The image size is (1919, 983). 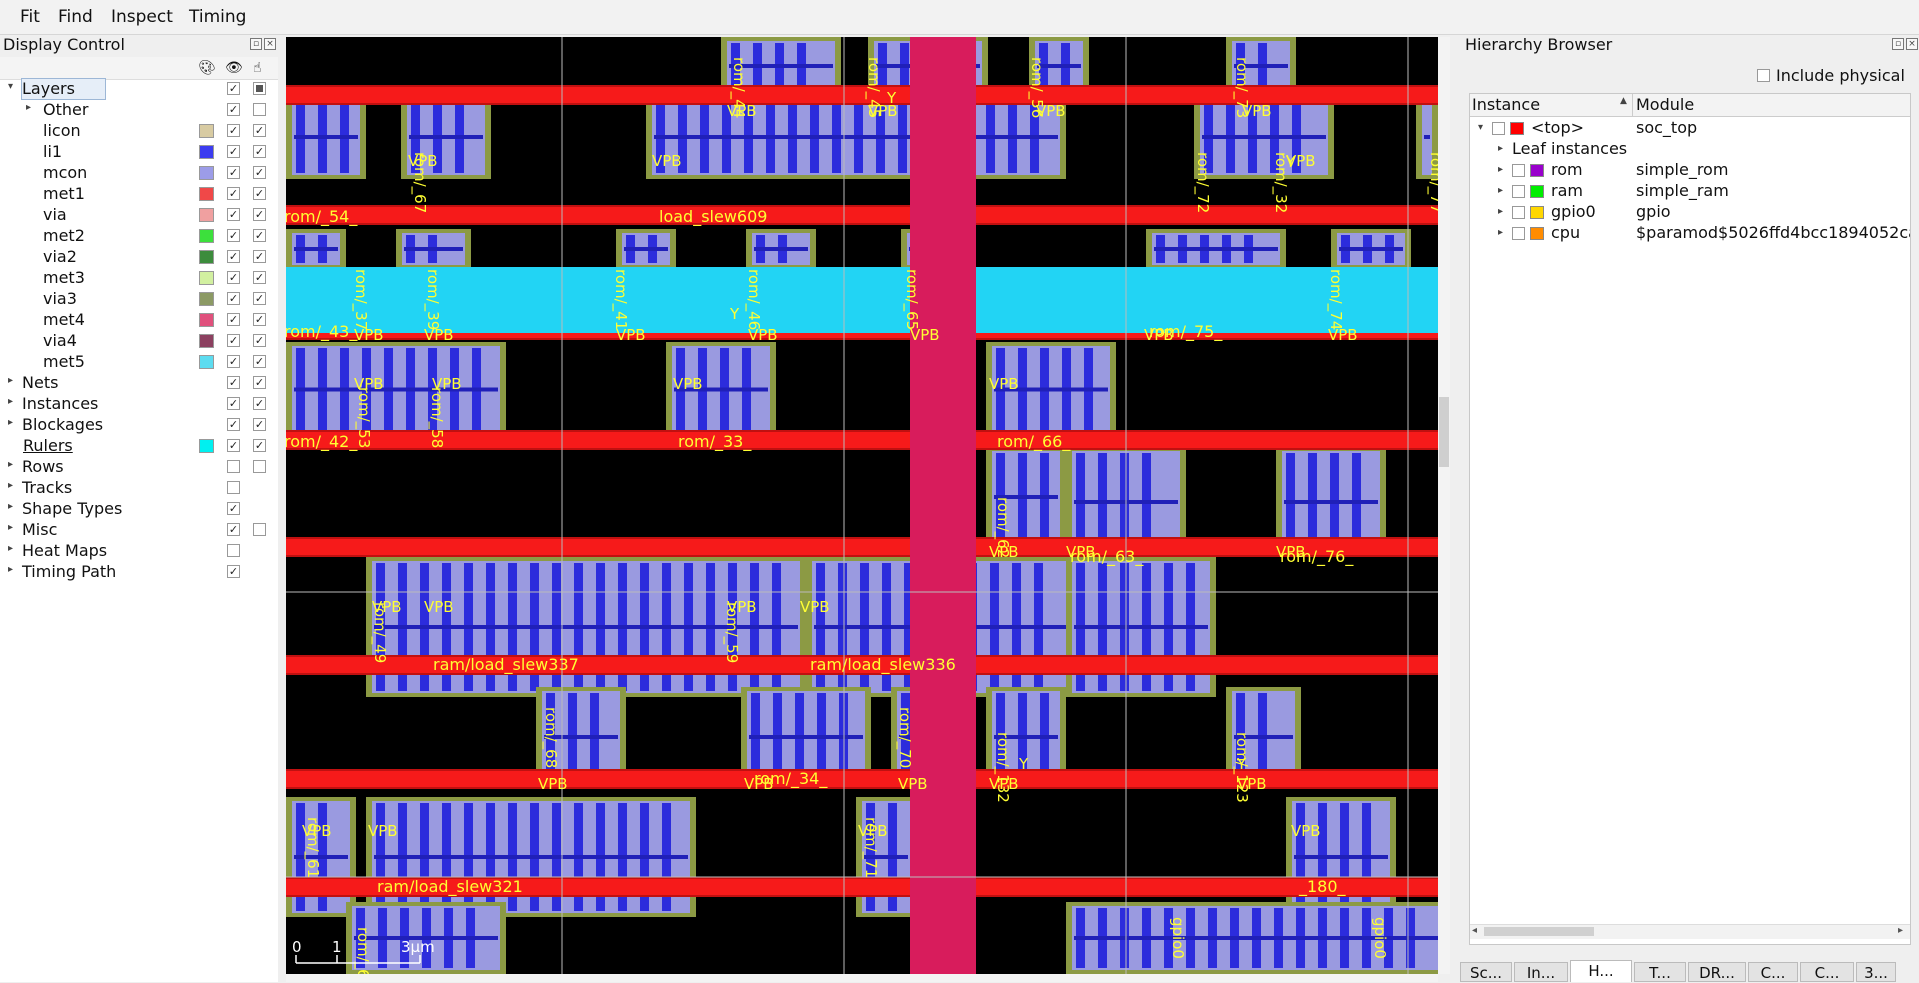 I want to click on layer-row-via2: via2 ✓ ✓, so click(x=139, y=257).